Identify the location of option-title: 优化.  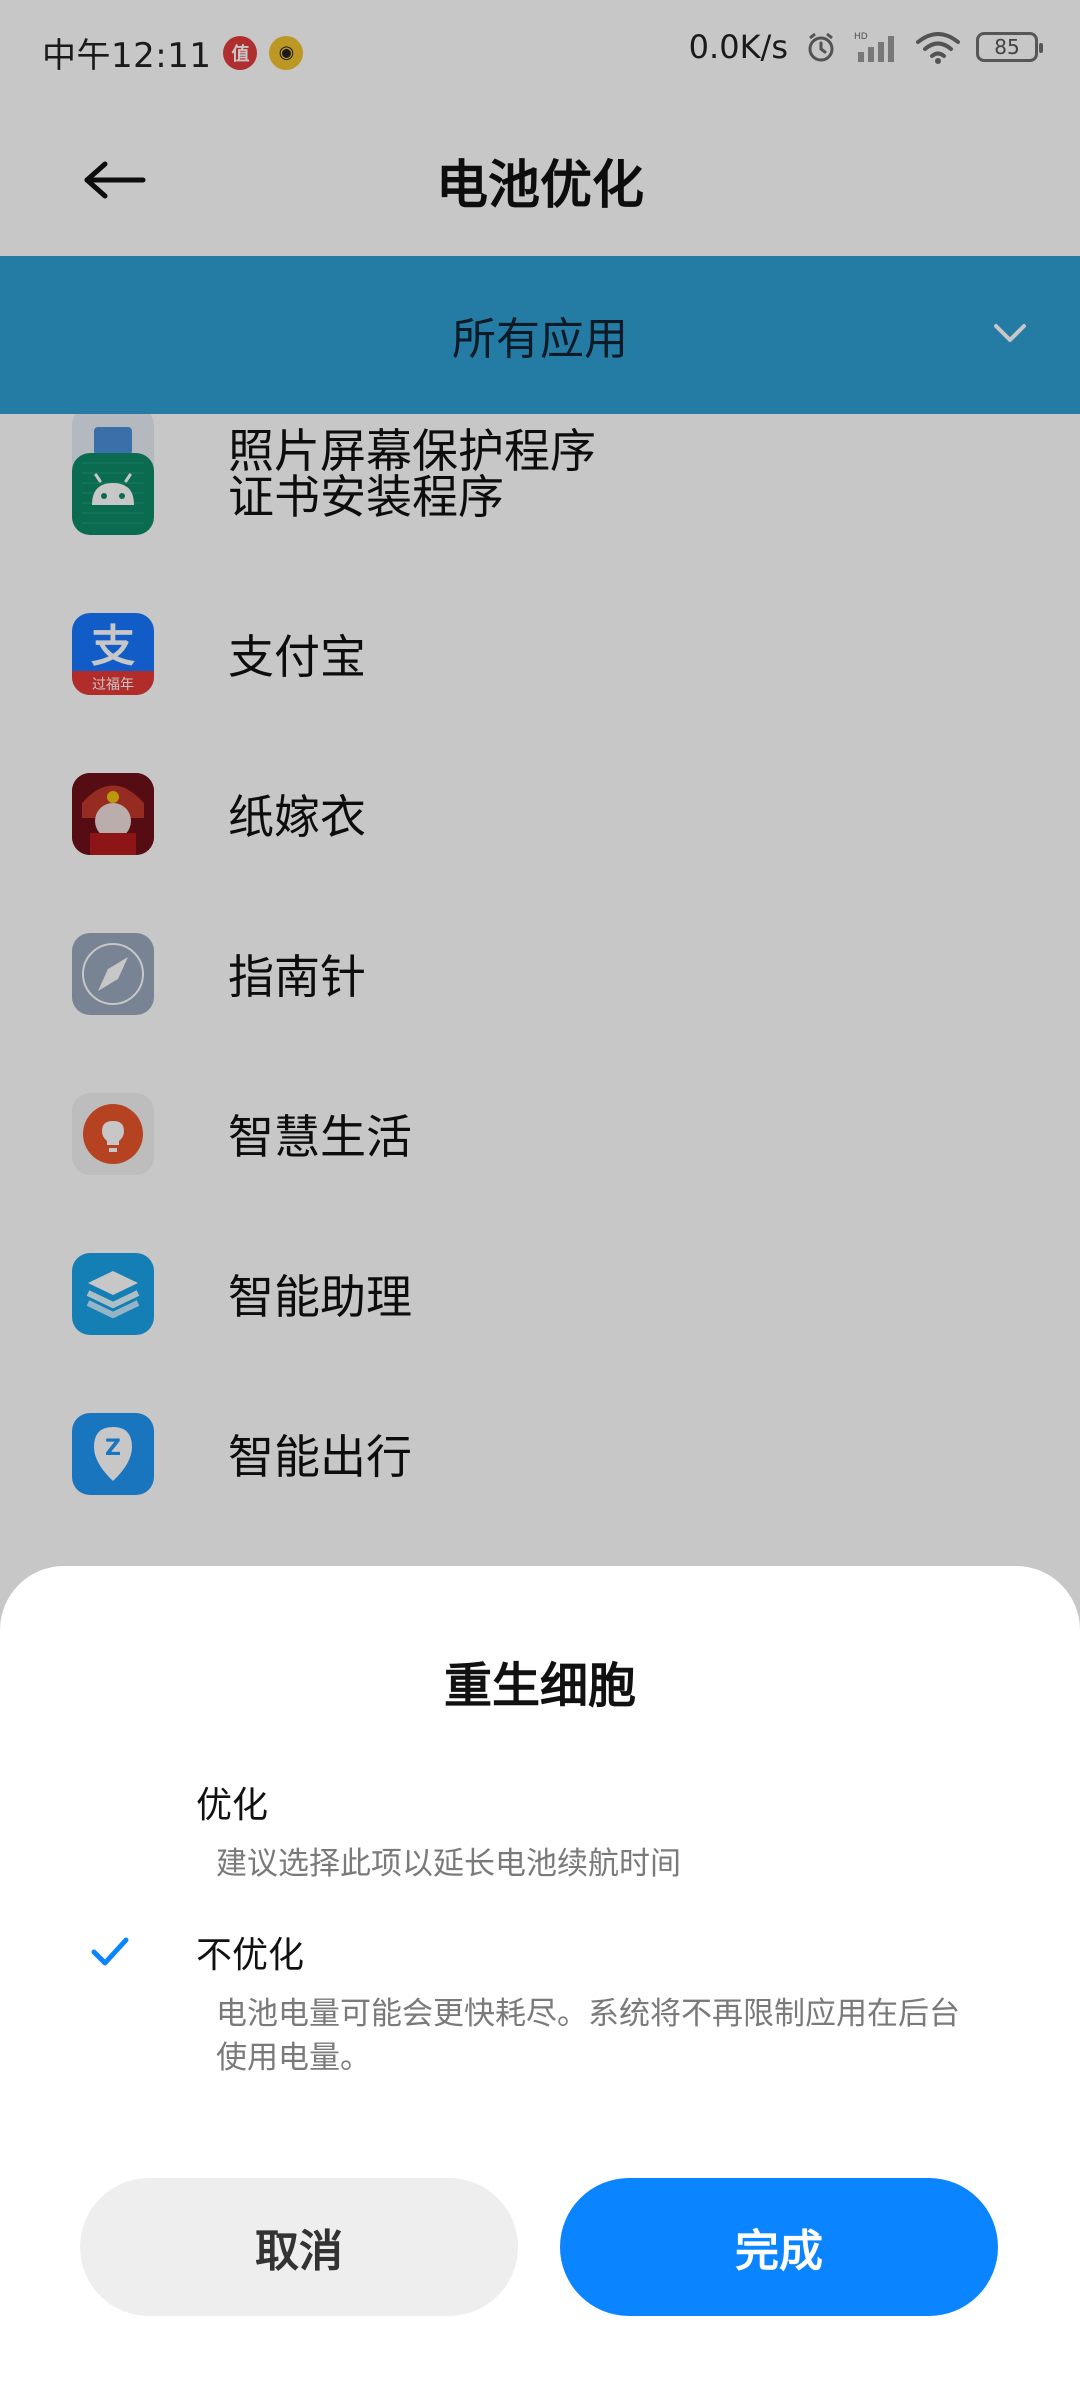
(232, 1805).